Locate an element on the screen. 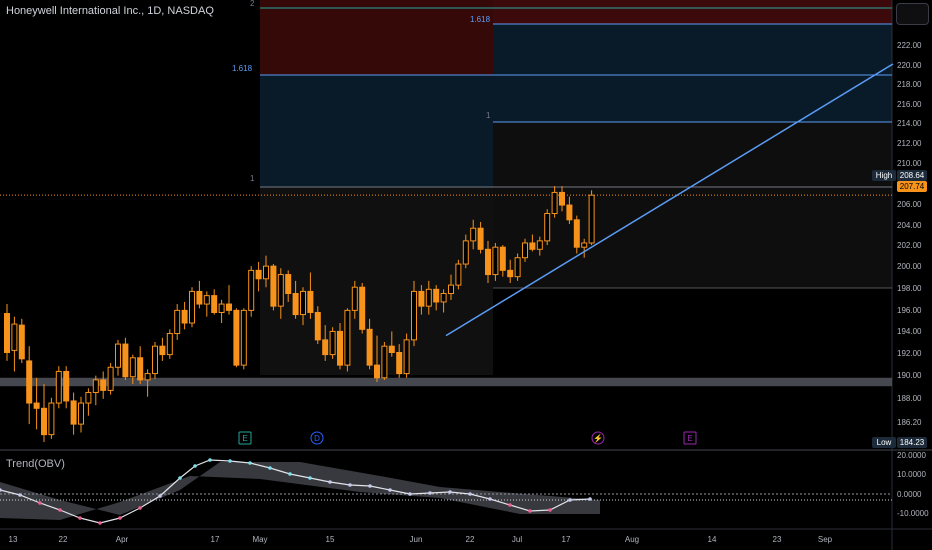  price-tick-label: 210.00 is located at coordinates (909, 163).